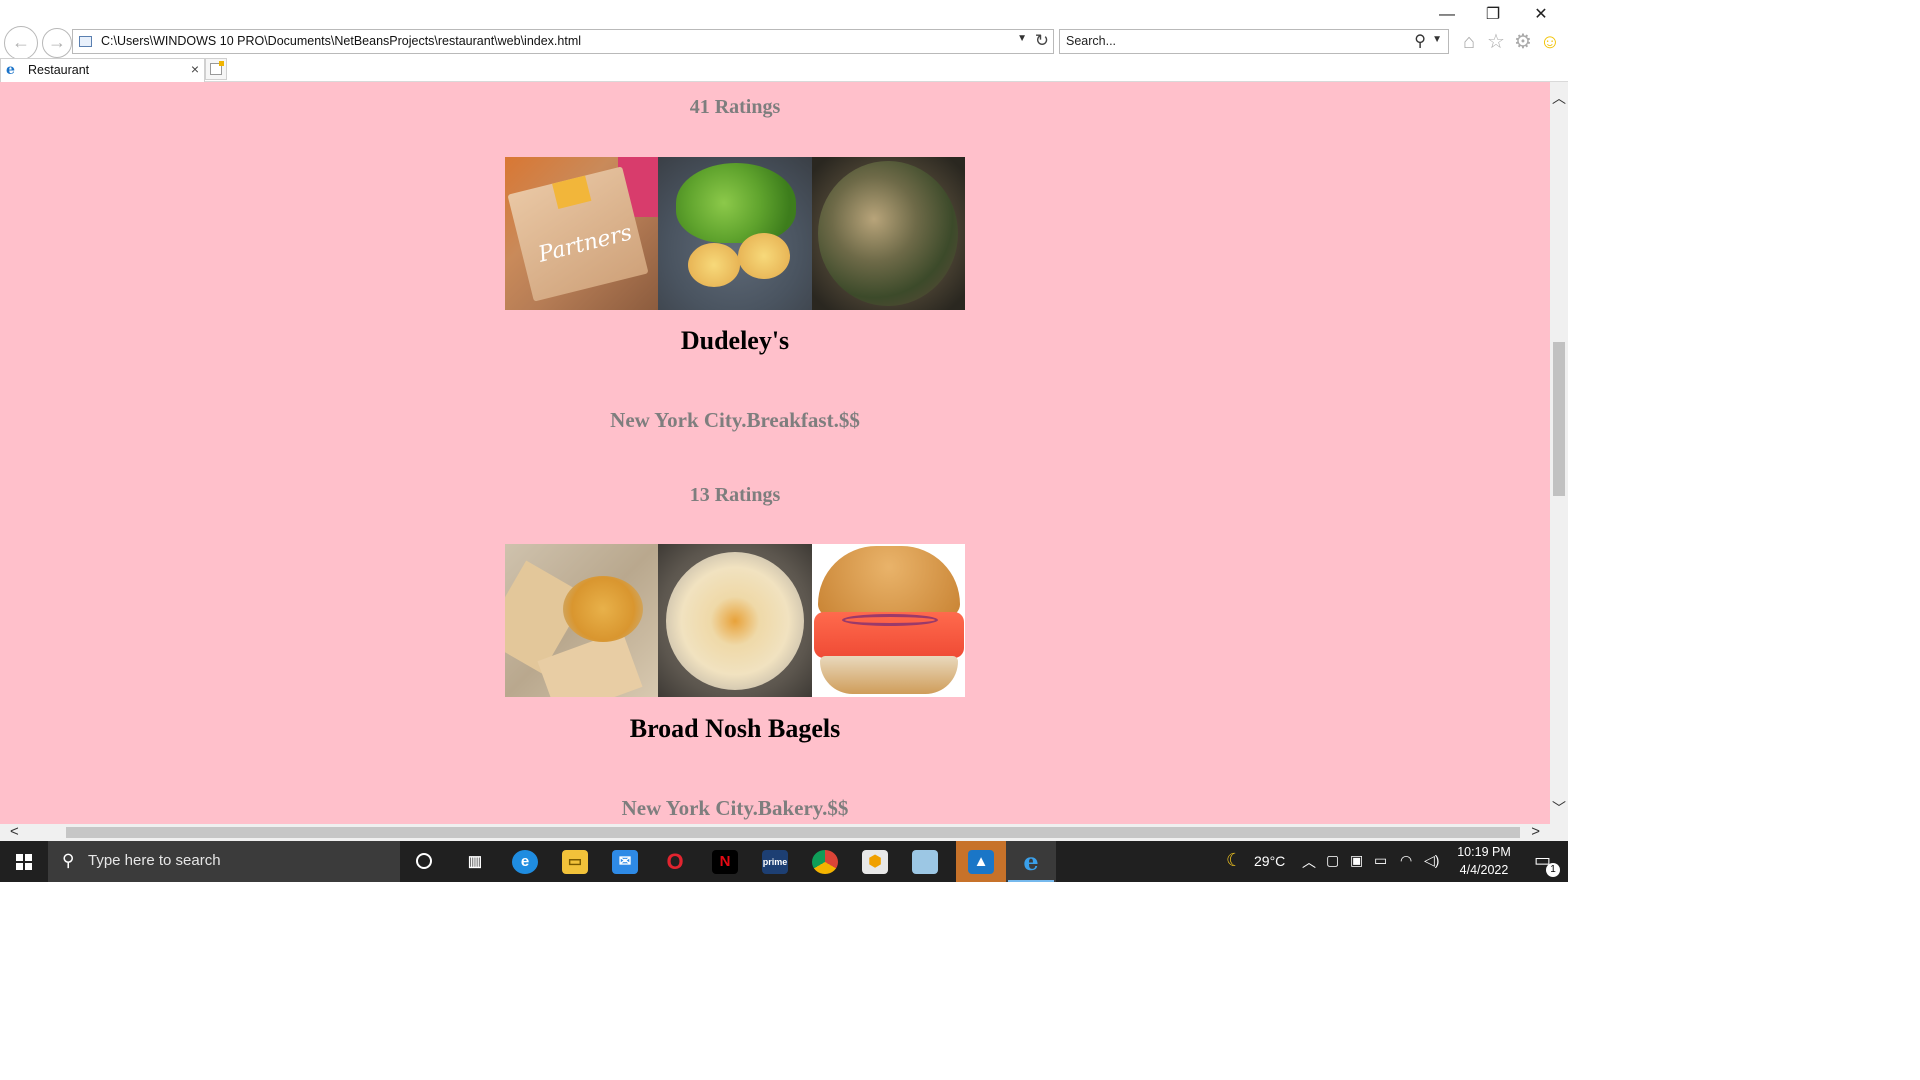 Image resolution: width=1920 pixels, height=1080 pixels. What do you see at coordinates (1469, 42) in the screenshot?
I see `home-icon: ⌂` at bounding box center [1469, 42].